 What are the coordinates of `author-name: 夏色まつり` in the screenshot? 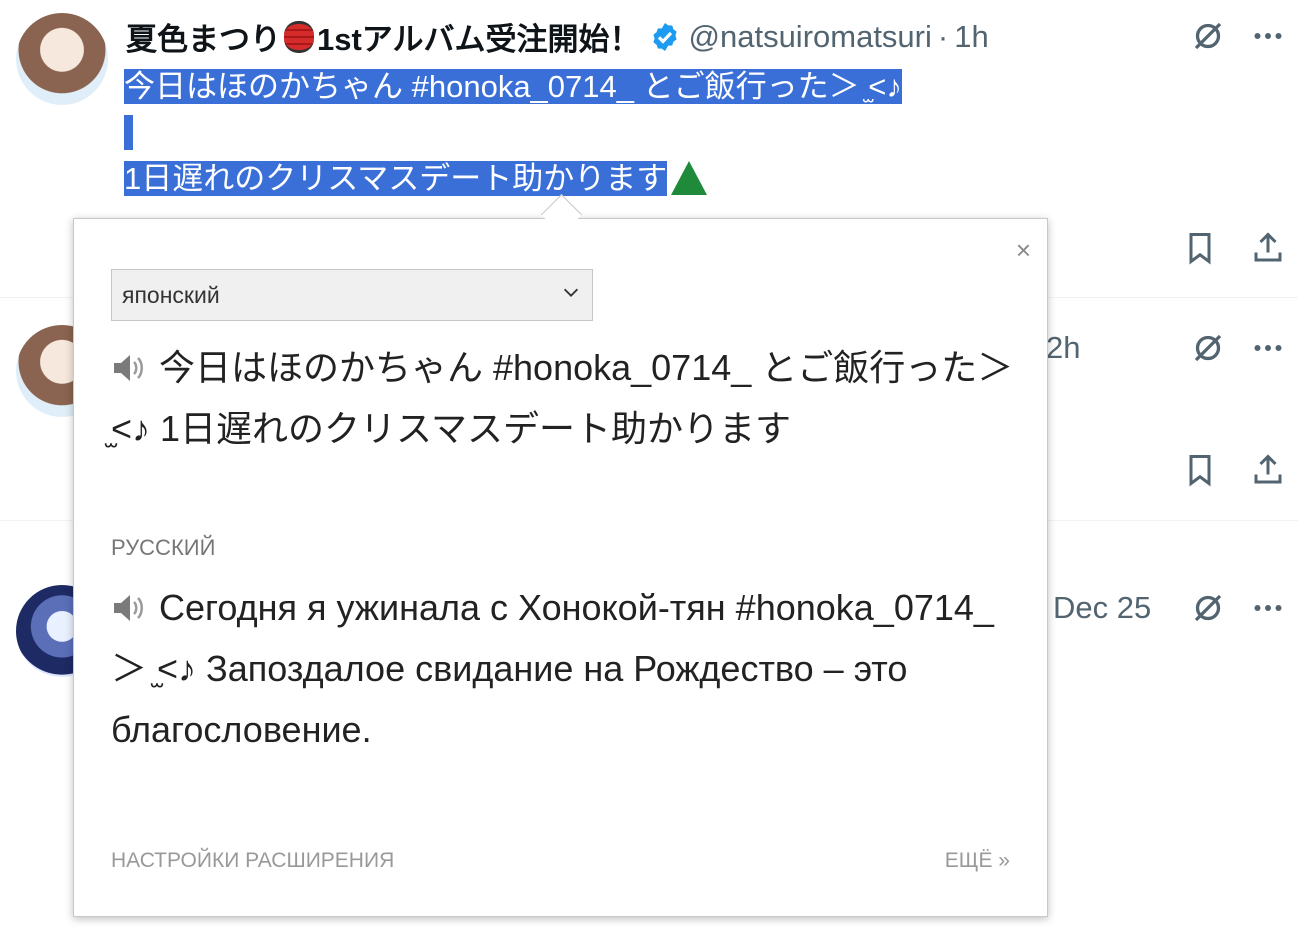 It's located at (203, 36).